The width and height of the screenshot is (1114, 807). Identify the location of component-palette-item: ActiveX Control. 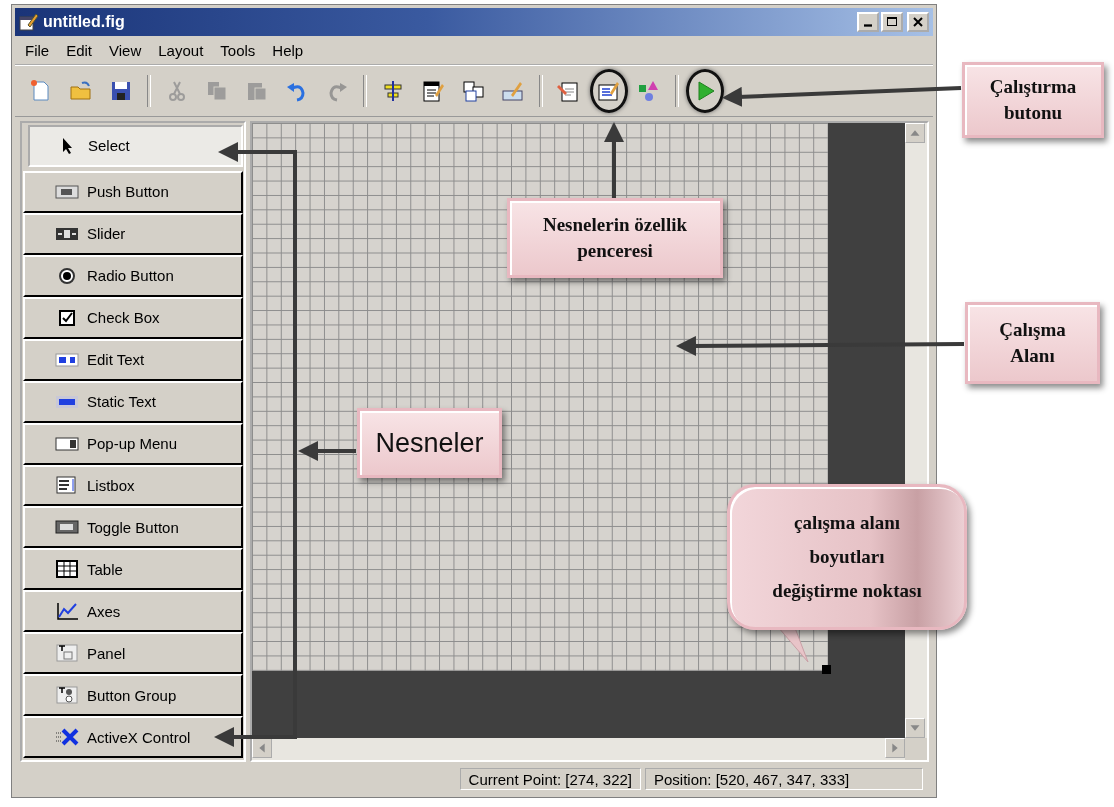
(133, 737).